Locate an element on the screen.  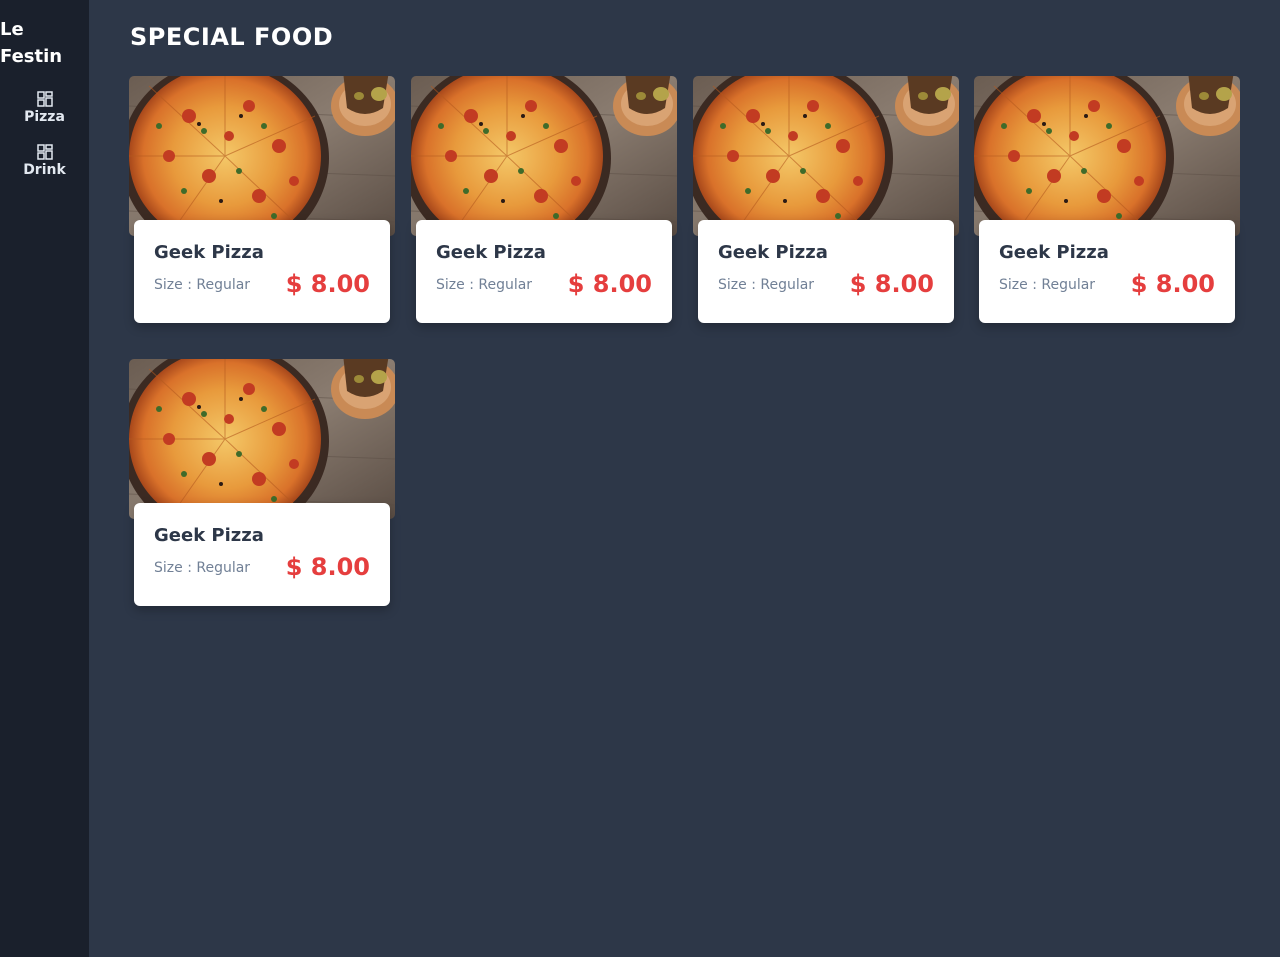
brand-logo: Le Festin is located at coordinates (31, 43).